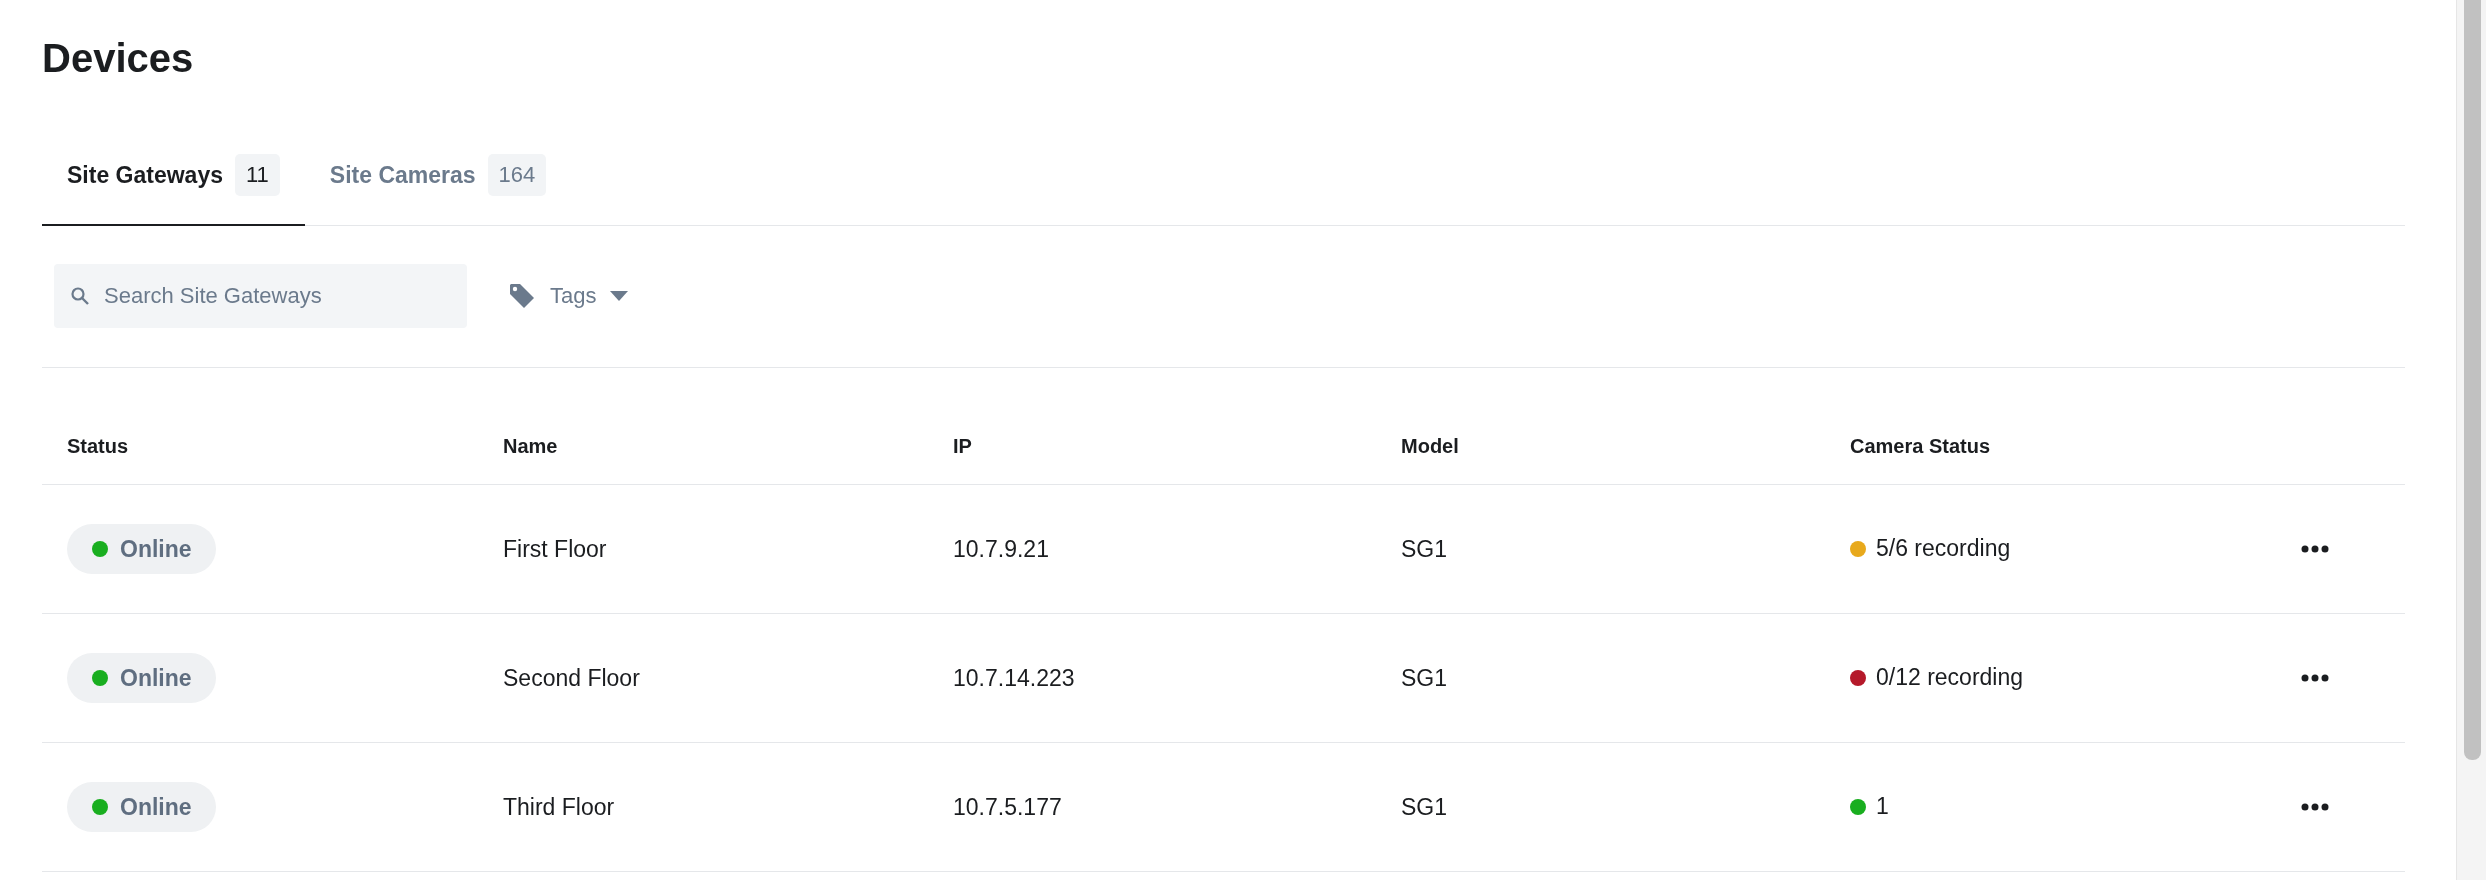 The width and height of the screenshot is (2486, 880). Describe the element at coordinates (619, 296) in the screenshot. I see `caret-icon` at that location.